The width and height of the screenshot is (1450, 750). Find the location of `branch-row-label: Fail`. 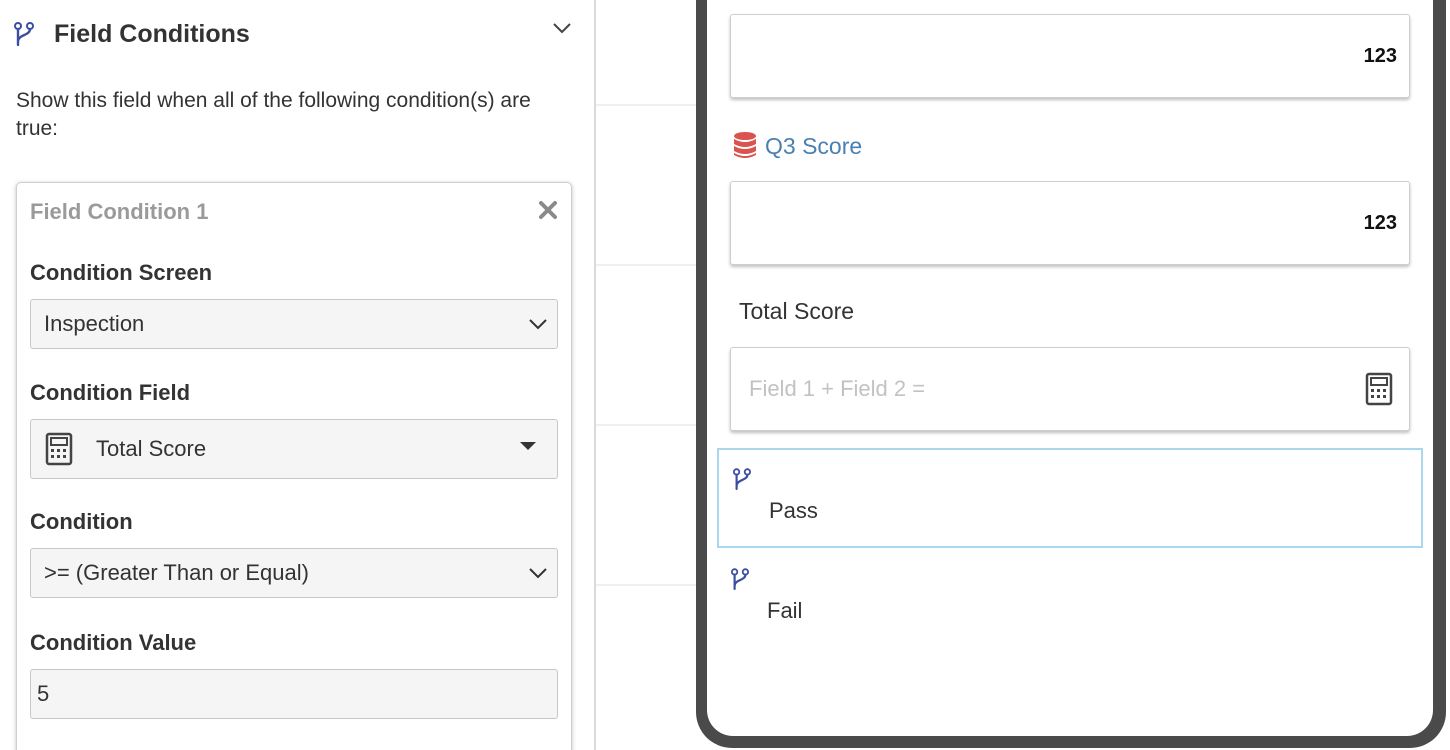

branch-row-label: Fail is located at coordinates (785, 610).